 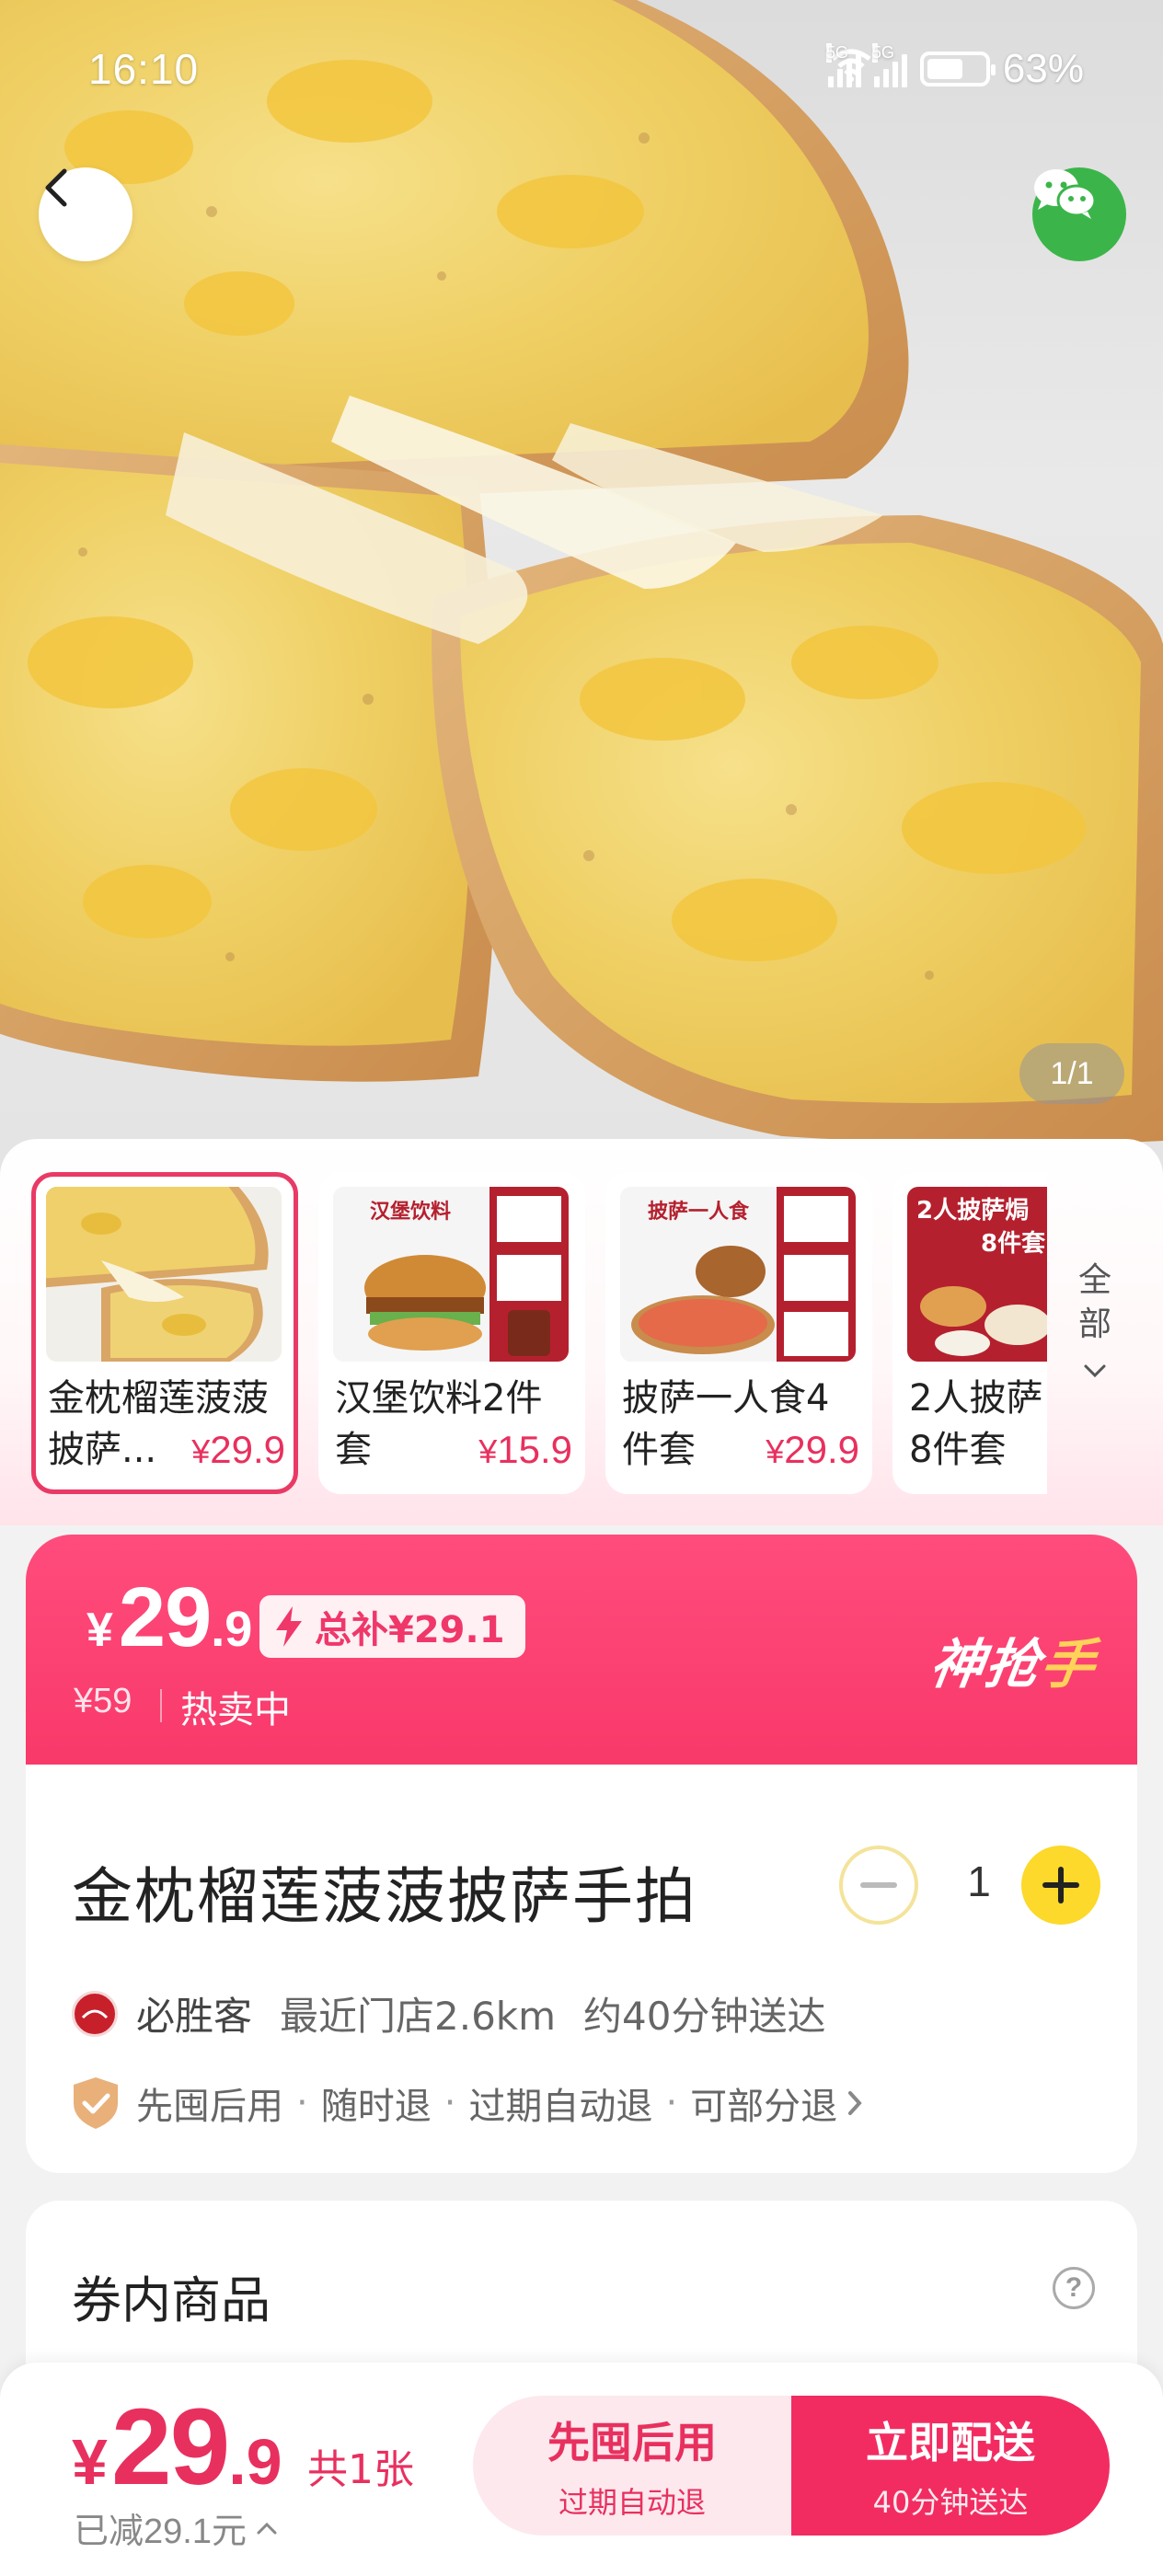 I want to click on quantity-decrease-button, so click(x=879, y=1886).